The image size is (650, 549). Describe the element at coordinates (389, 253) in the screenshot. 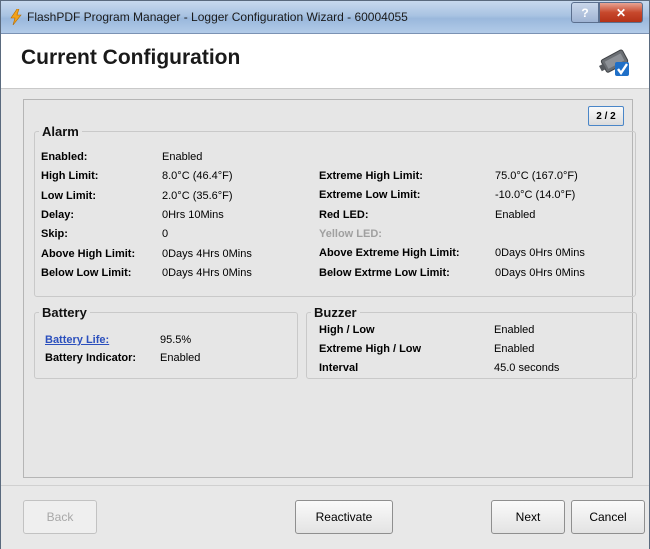

I see `field-label: Above Extreme High Limit:` at that location.